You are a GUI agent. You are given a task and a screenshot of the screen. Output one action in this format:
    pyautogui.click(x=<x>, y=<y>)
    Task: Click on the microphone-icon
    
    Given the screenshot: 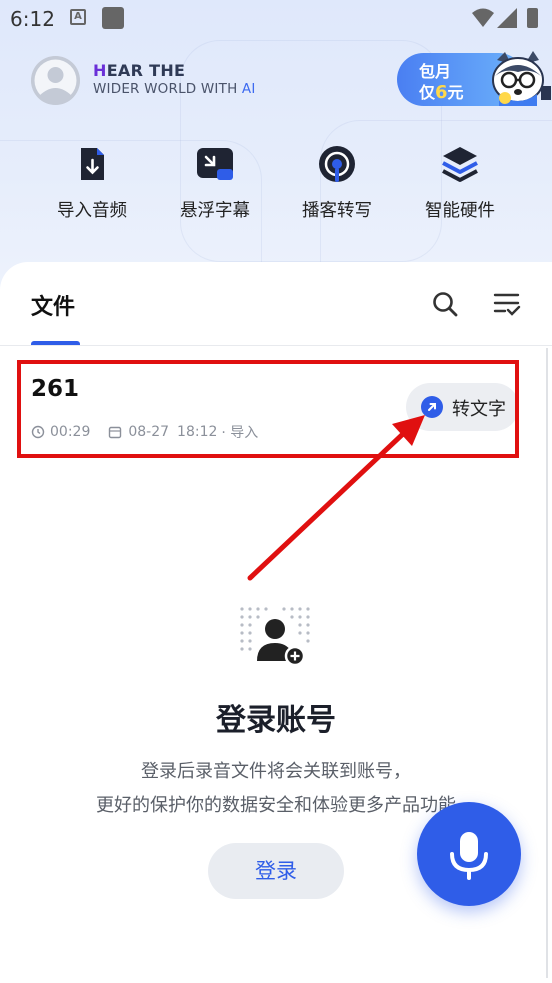 What is the action you would take?
    pyautogui.click(x=469, y=856)
    